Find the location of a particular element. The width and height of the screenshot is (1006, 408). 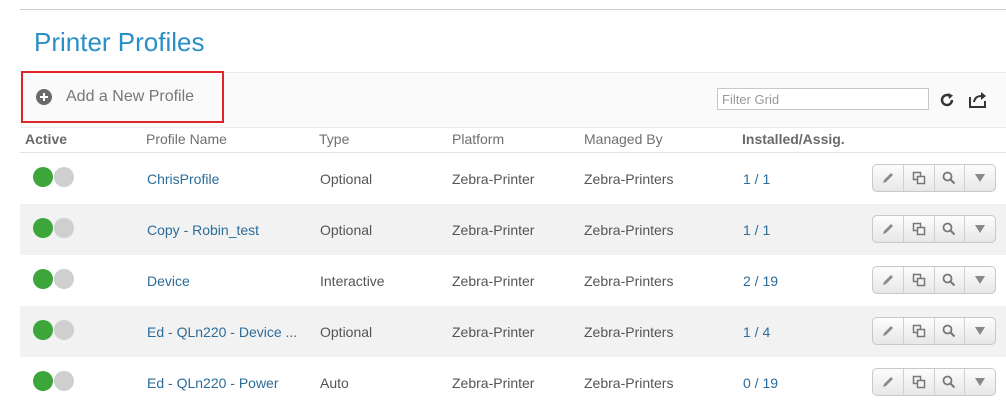

column-header-platform: Platform is located at coordinates (478, 139).